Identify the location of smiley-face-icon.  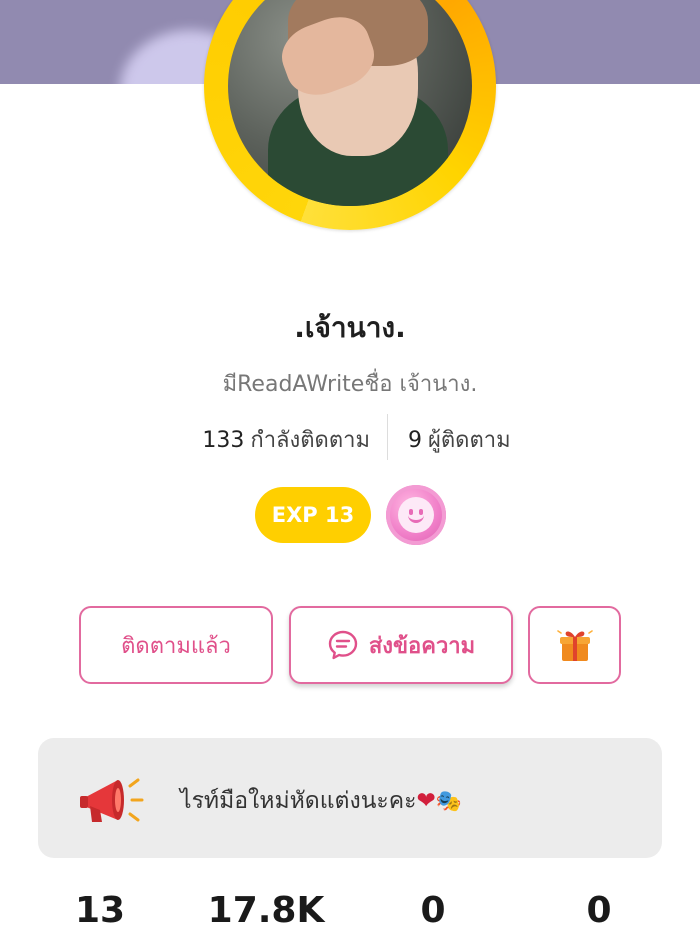
(416, 515).